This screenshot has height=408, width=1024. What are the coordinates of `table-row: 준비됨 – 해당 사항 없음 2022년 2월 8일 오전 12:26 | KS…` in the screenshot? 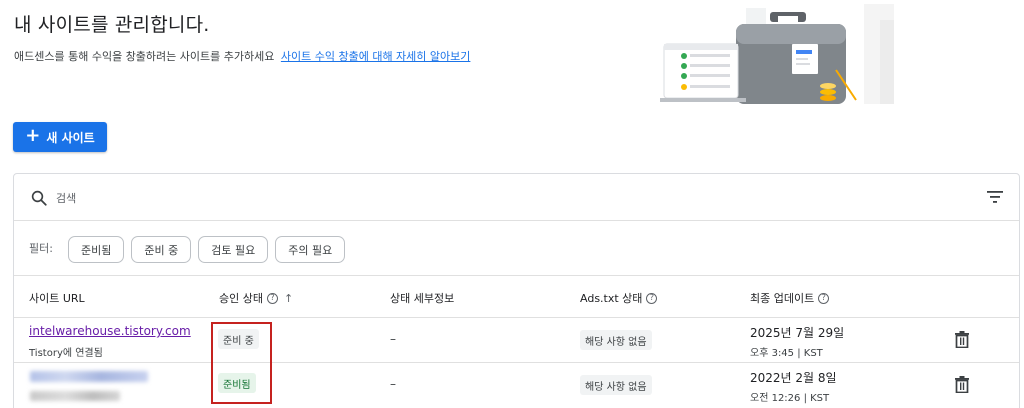 It's located at (516, 385).